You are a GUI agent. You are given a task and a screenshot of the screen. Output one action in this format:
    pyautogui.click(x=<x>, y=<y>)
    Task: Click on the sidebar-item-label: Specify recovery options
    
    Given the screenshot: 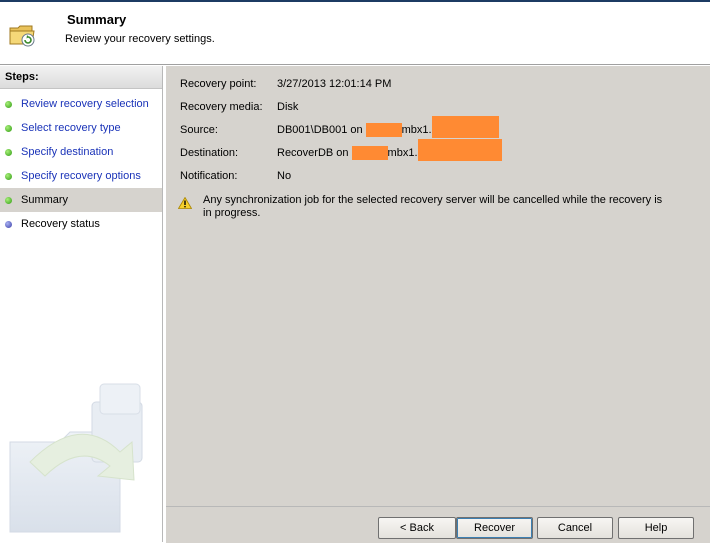 What is the action you would take?
    pyautogui.click(x=81, y=176)
    